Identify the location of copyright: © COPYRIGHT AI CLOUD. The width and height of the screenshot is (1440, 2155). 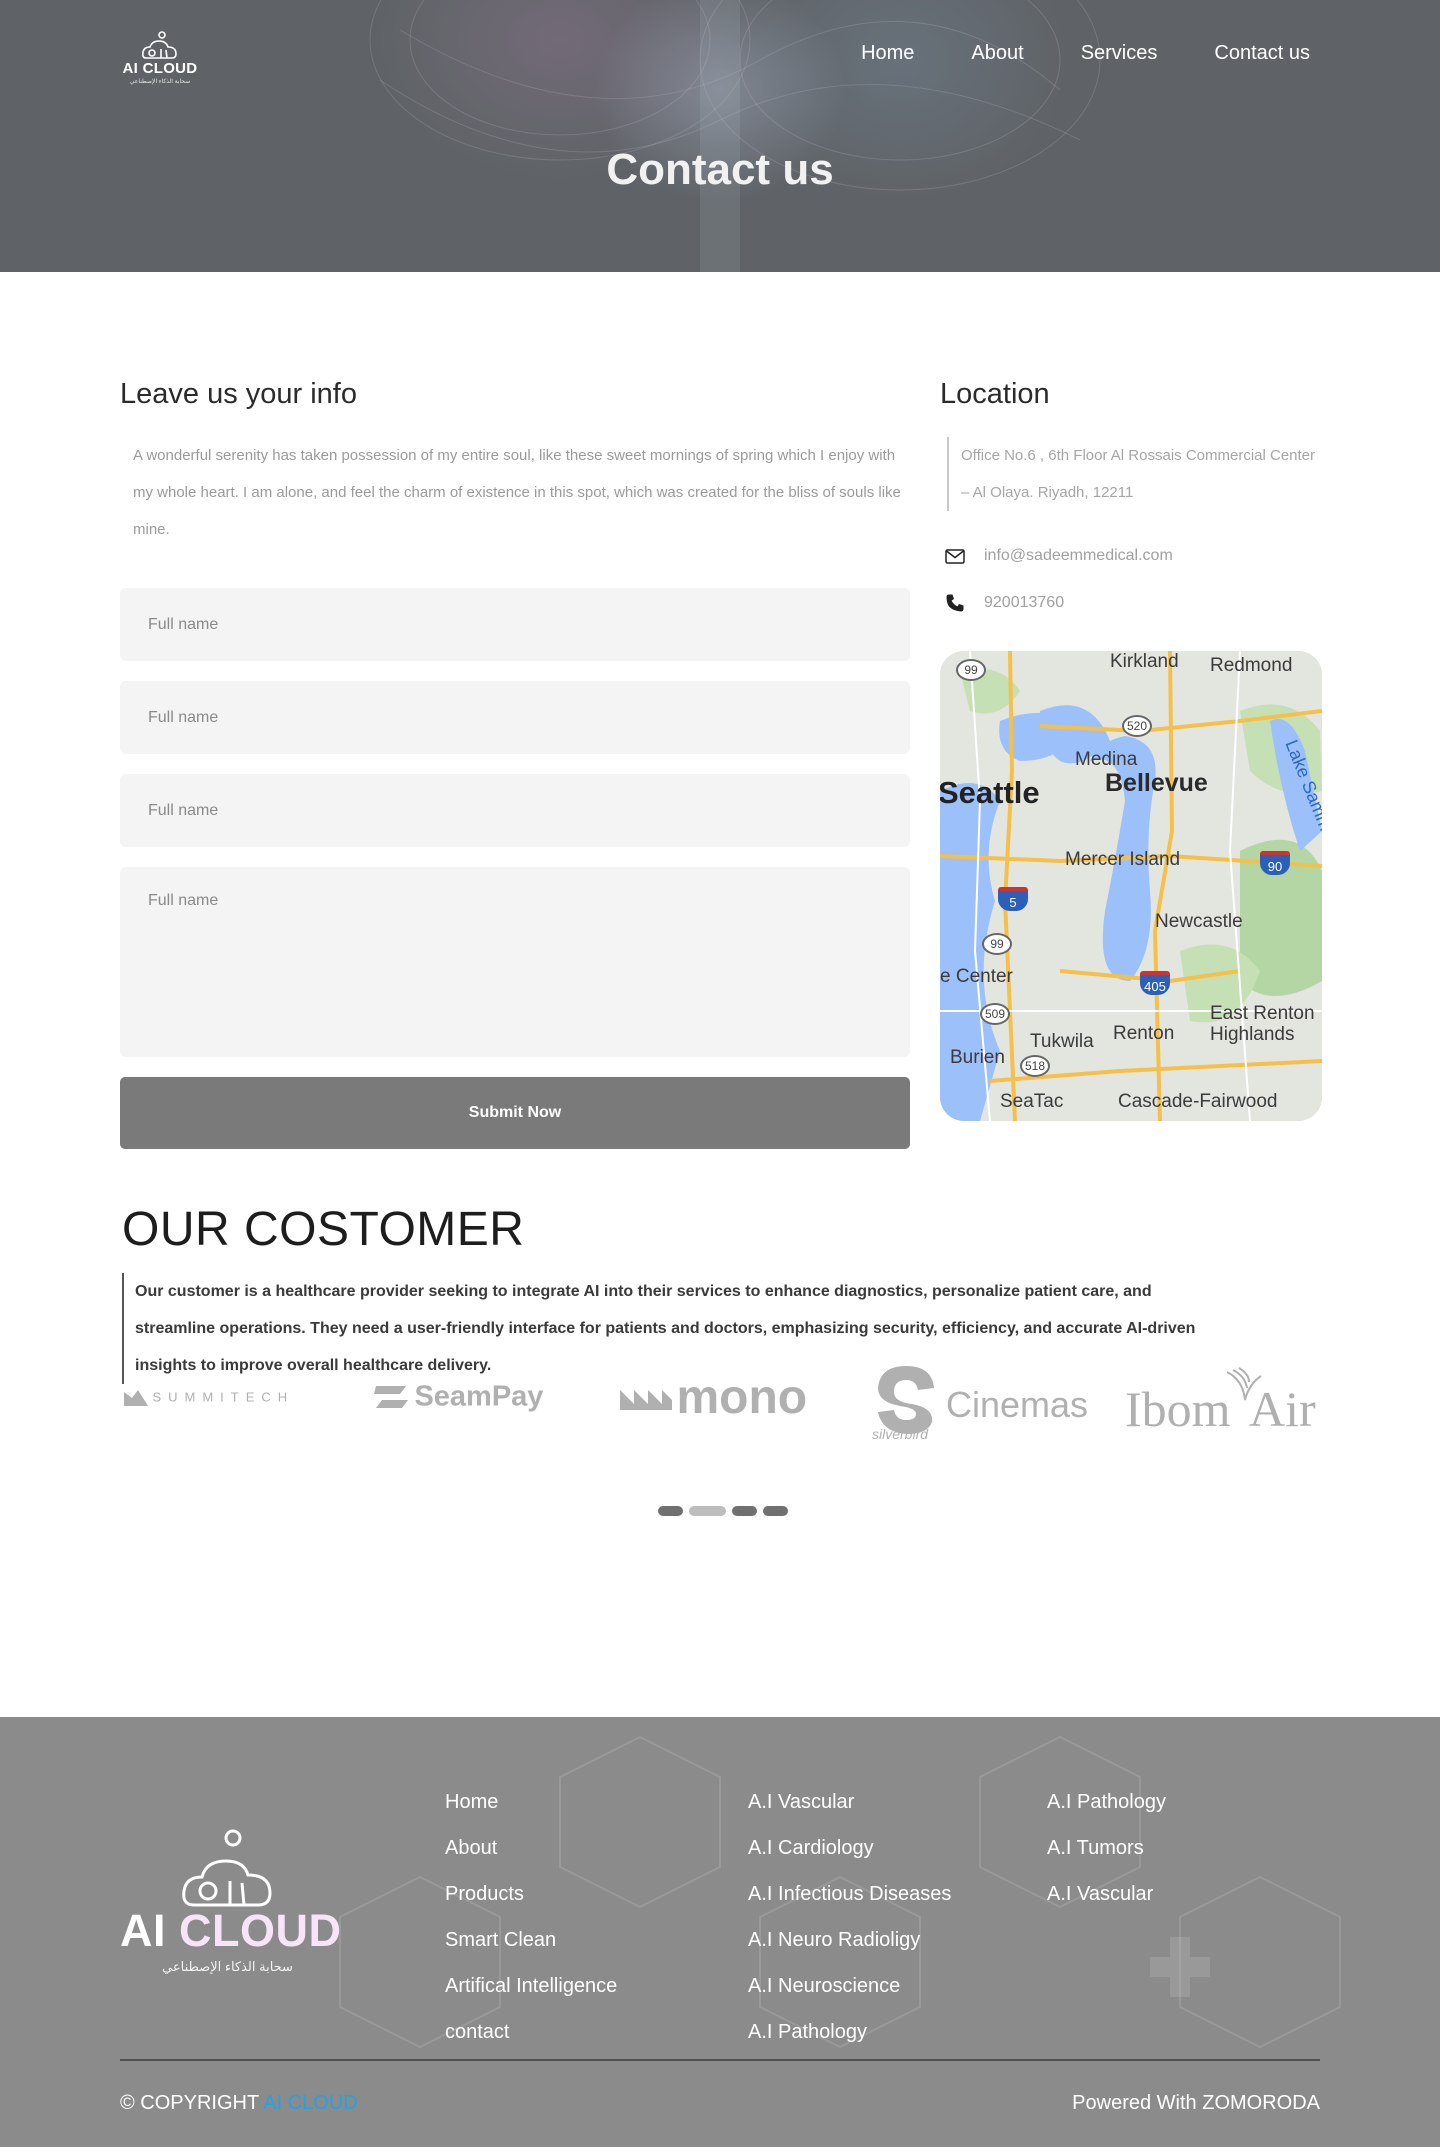
(239, 2103).